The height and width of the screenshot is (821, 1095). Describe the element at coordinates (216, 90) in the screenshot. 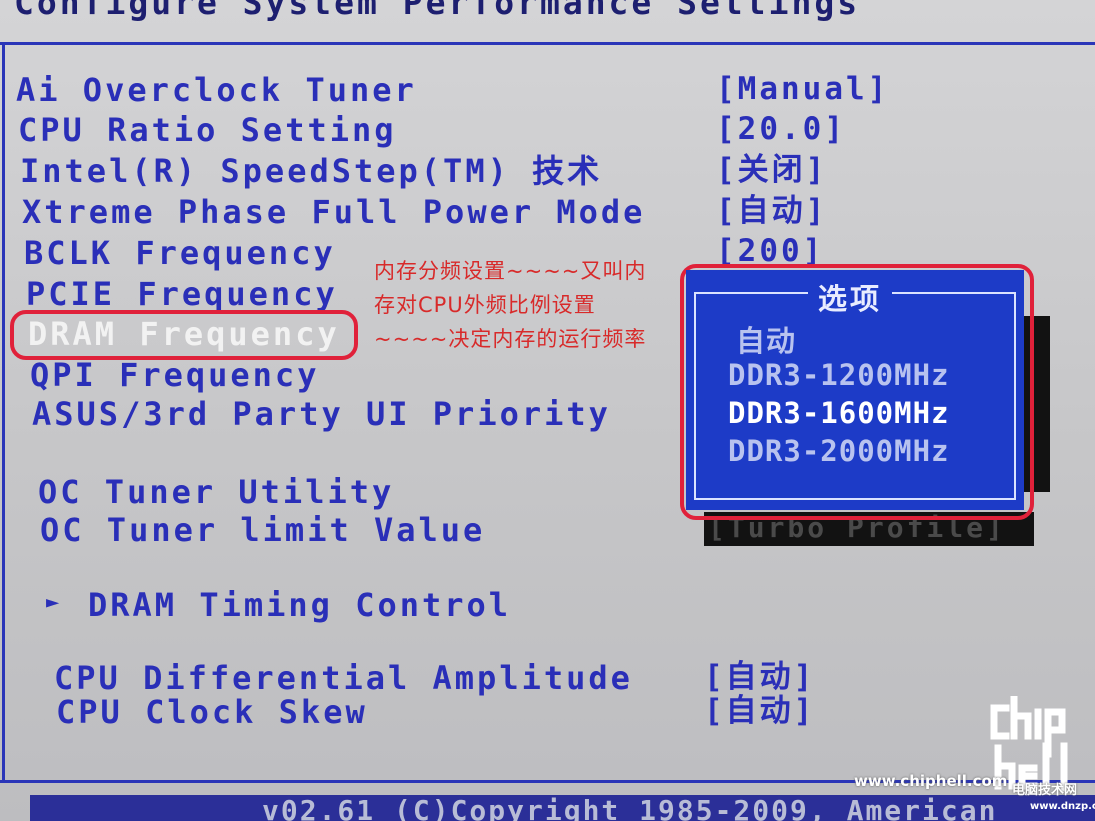

I see `setting-ai-overclock-tuner: Ai Overclock Tuner` at that location.